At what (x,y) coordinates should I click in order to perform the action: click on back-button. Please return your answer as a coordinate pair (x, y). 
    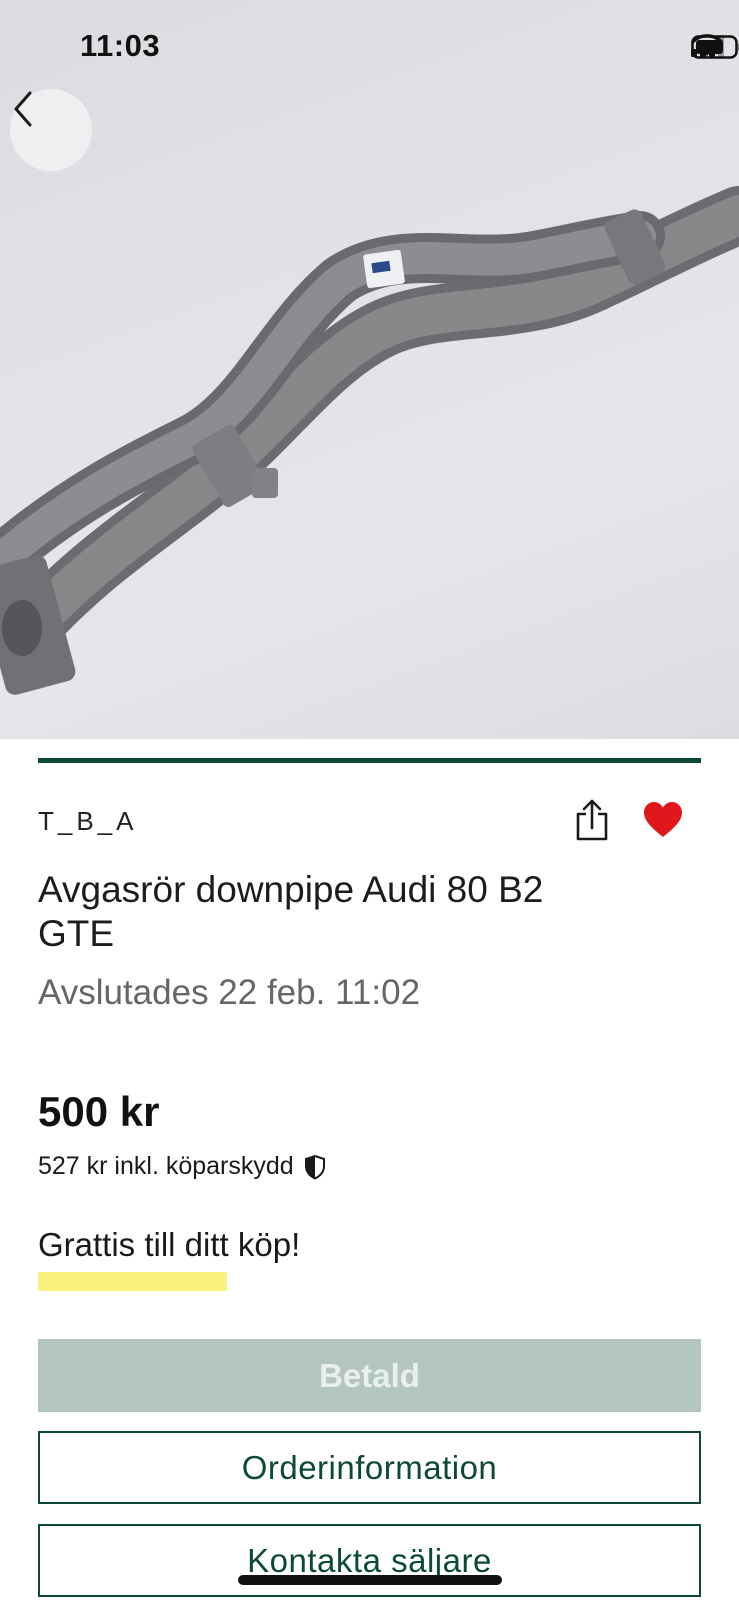
    Looking at the image, I should click on (51, 130).